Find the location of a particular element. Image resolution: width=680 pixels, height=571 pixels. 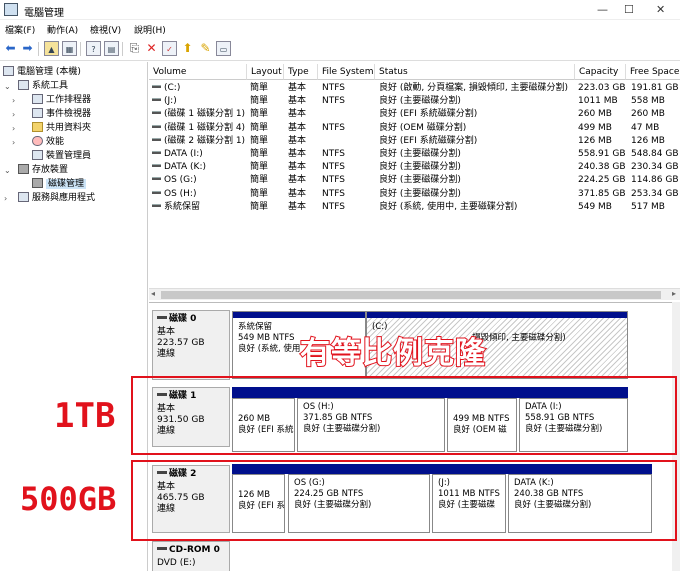

table-cell-volume: (J:) is located at coordinates (199, 101).